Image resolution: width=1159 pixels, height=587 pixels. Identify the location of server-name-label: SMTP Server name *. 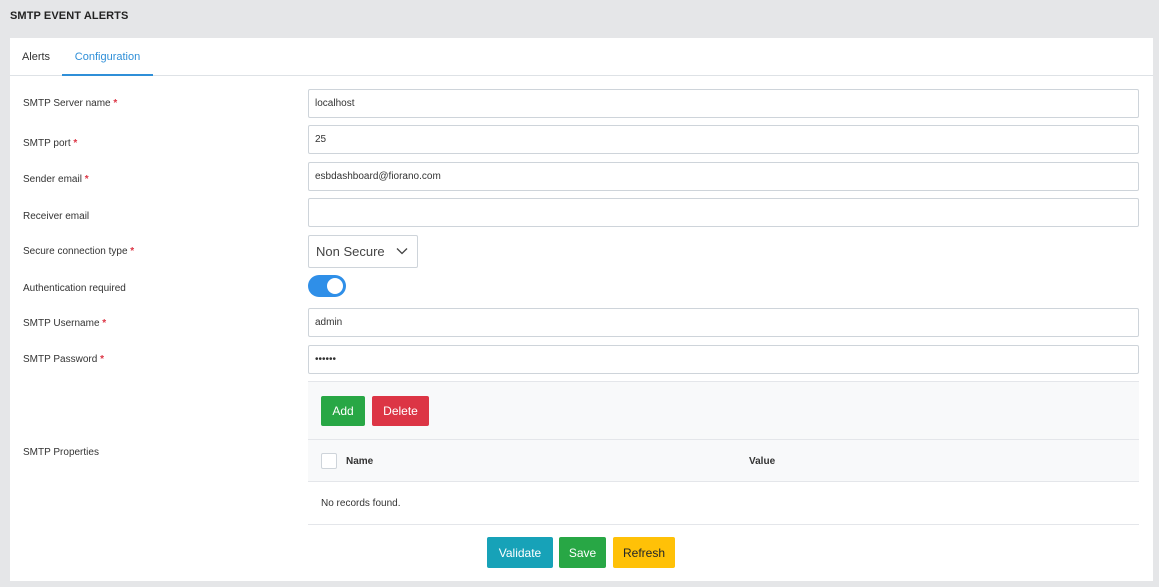
(70, 103).